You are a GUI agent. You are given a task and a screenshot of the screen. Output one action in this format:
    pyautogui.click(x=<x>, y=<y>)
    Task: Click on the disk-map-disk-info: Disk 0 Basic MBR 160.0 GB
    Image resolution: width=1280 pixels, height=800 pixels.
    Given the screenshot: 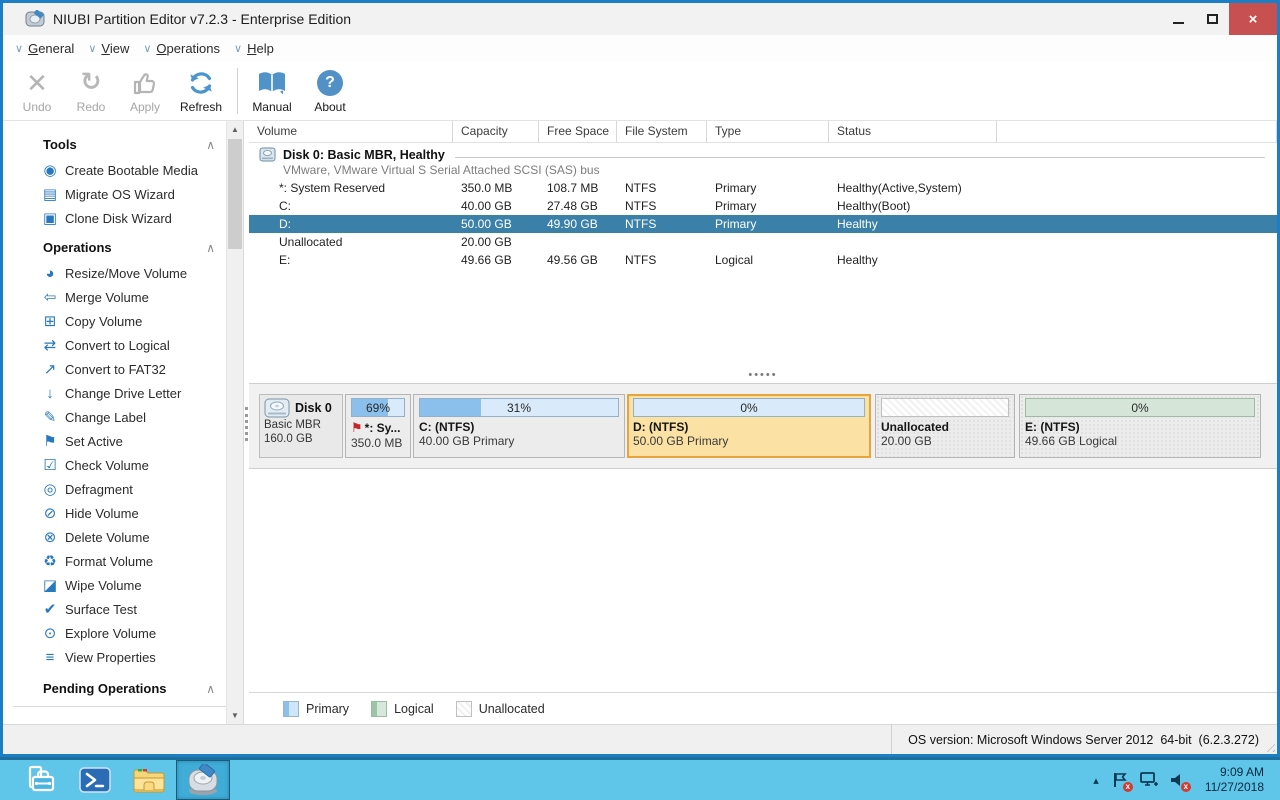 What is the action you would take?
    pyautogui.click(x=301, y=426)
    